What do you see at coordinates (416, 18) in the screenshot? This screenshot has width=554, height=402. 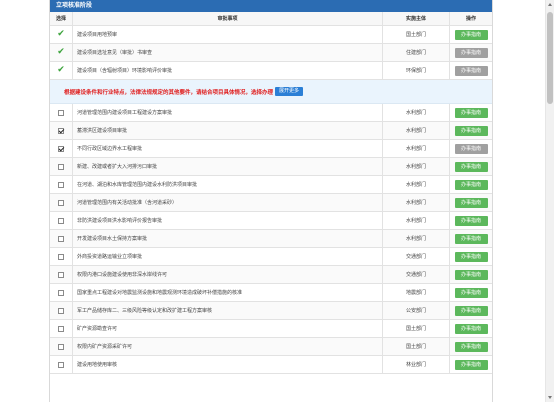 I see `header-subject: 实施主体` at bounding box center [416, 18].